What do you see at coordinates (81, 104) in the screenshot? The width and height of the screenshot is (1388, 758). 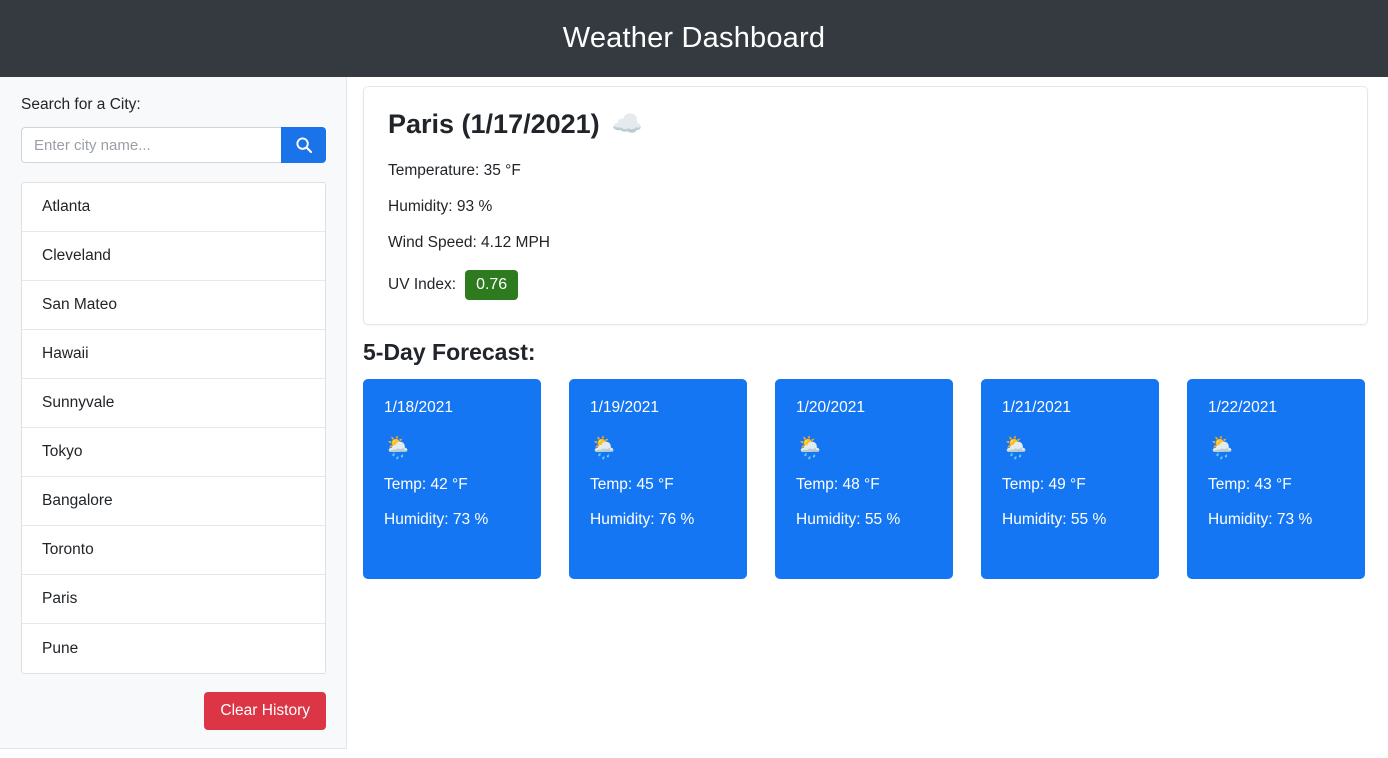 I see `search-label: Search for a City:` at bounding box center [81, 104].